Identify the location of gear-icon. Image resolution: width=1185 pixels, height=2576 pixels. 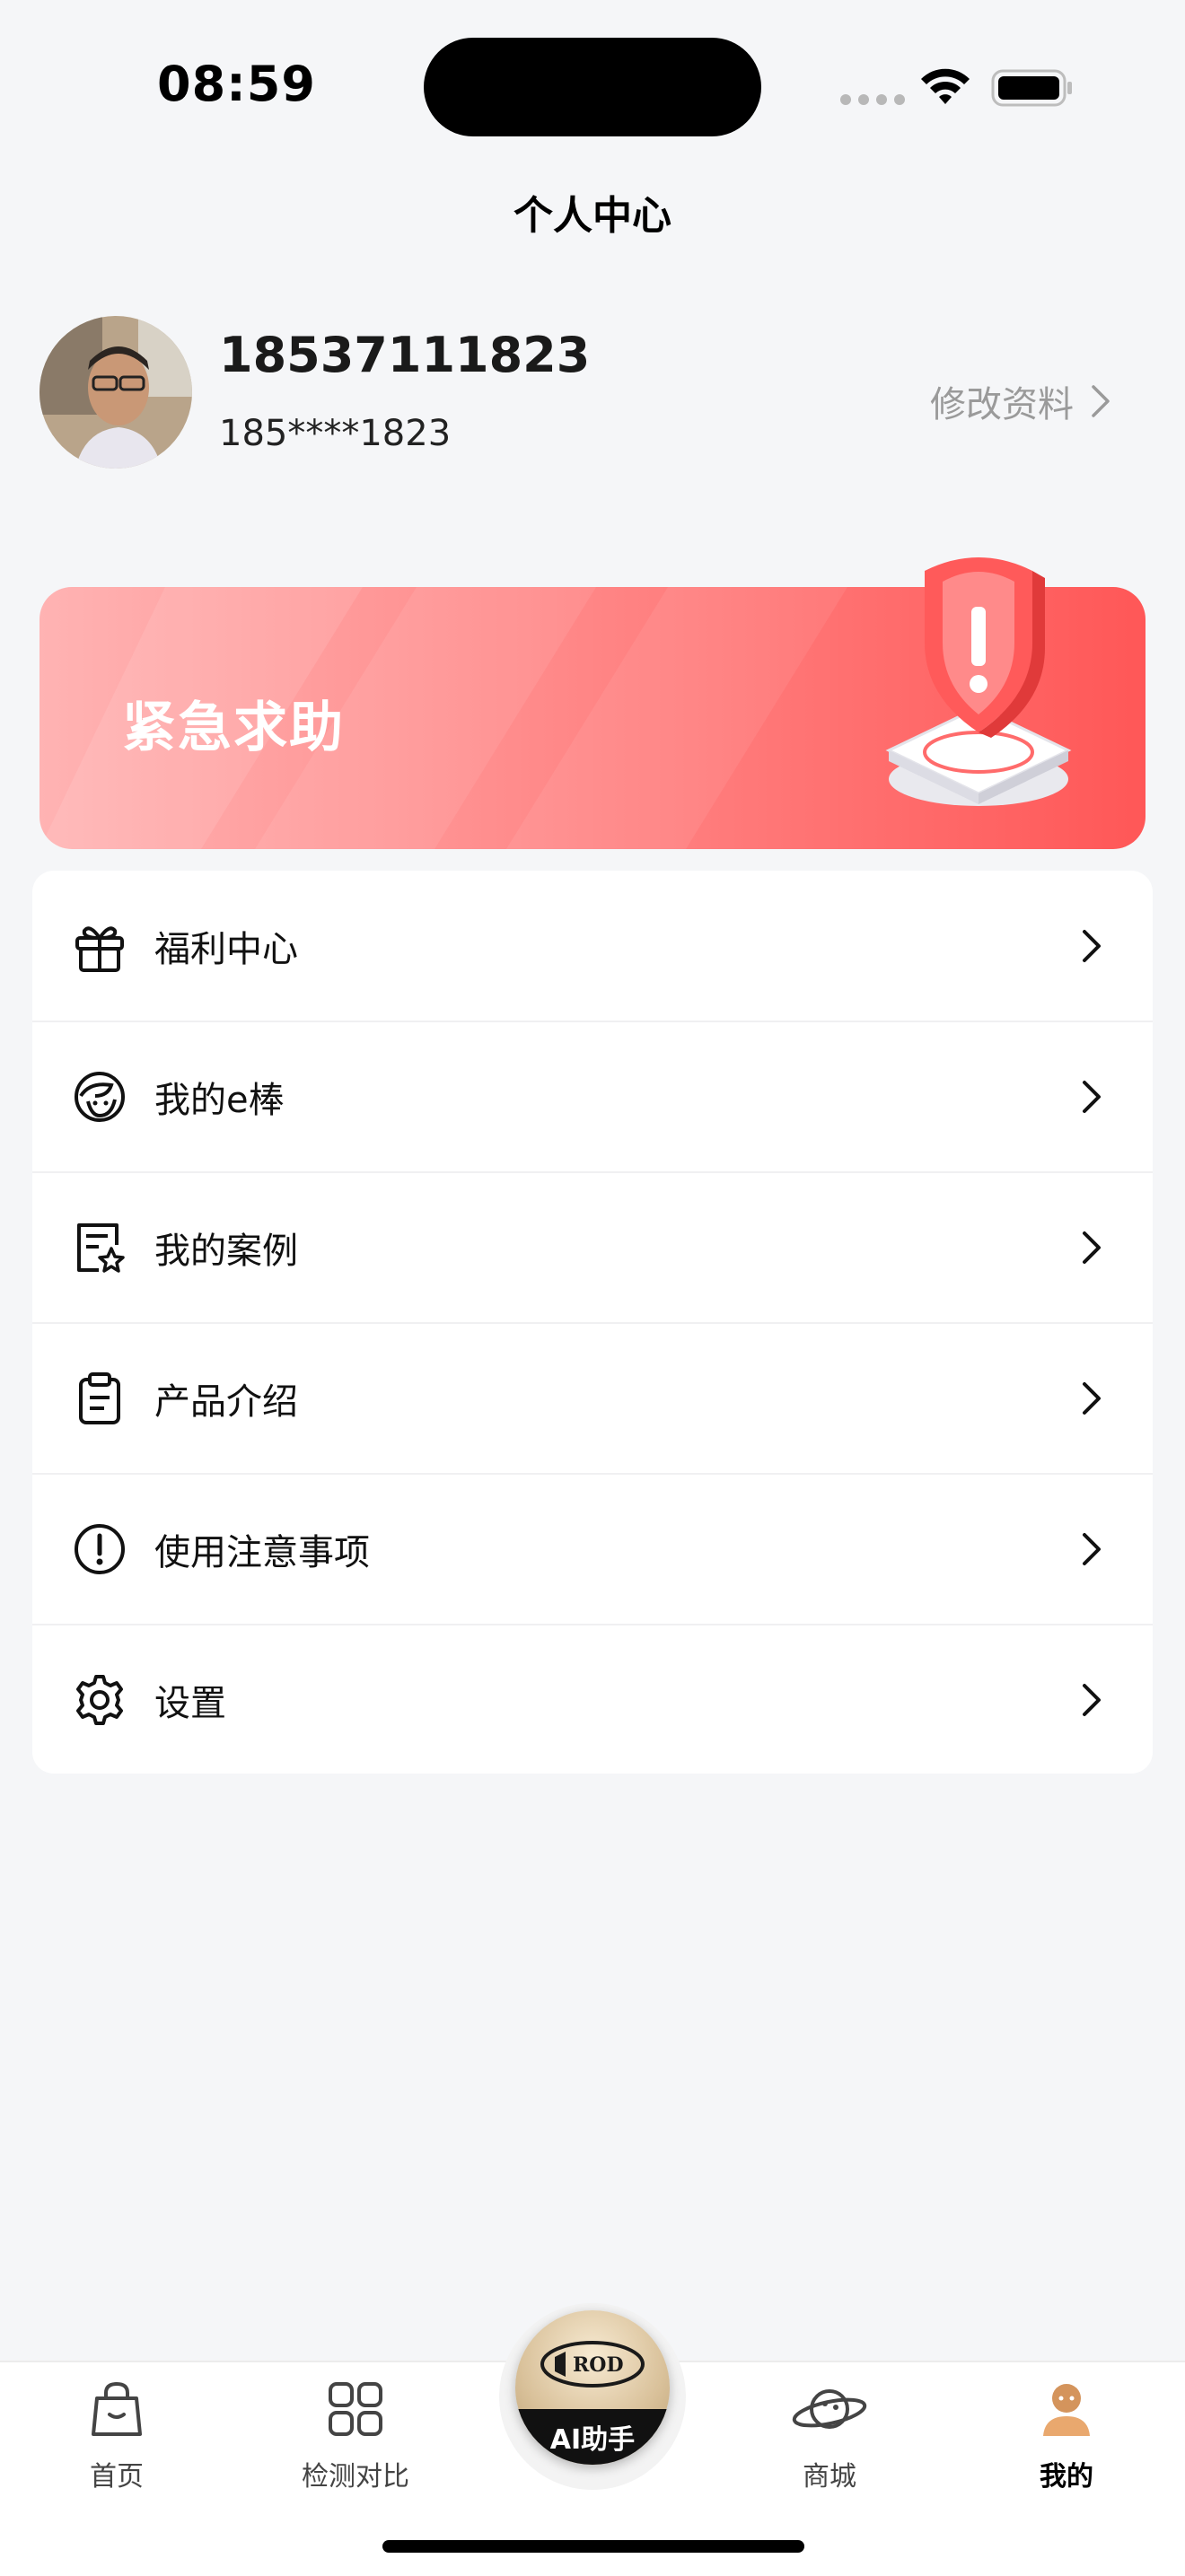
(99, 1700).